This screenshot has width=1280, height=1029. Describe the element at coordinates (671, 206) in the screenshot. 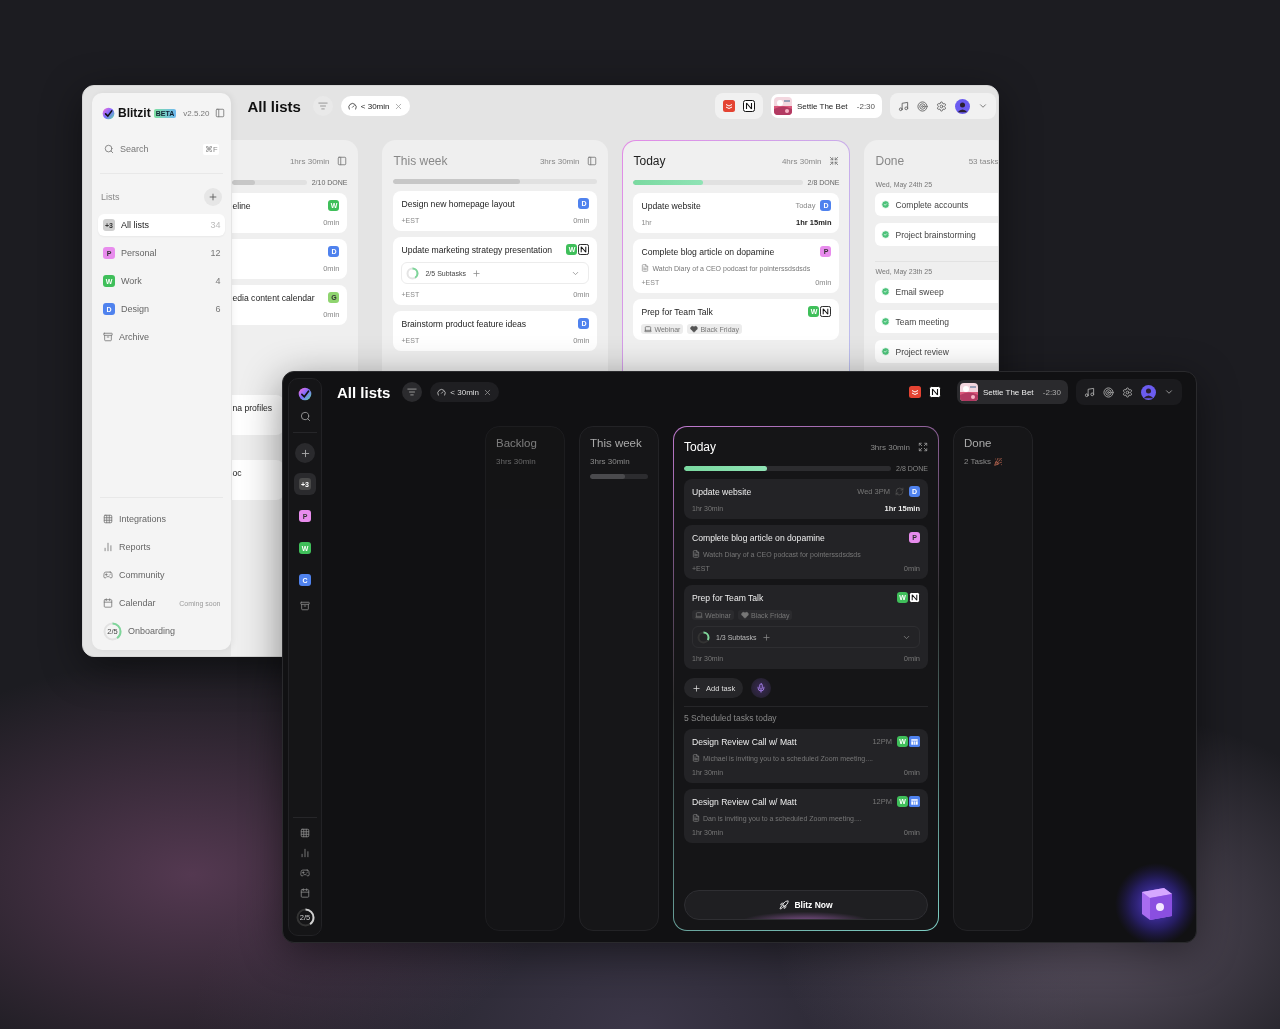

I see `task-title: Update website` at that location.